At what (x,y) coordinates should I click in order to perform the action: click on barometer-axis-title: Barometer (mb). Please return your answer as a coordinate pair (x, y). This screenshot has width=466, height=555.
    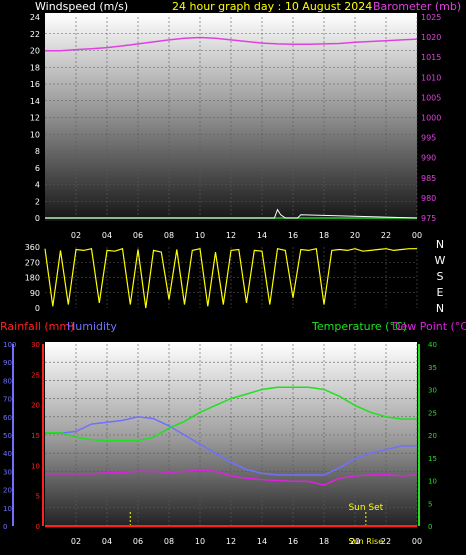
    Looking at the image, I should click on (417, 6).